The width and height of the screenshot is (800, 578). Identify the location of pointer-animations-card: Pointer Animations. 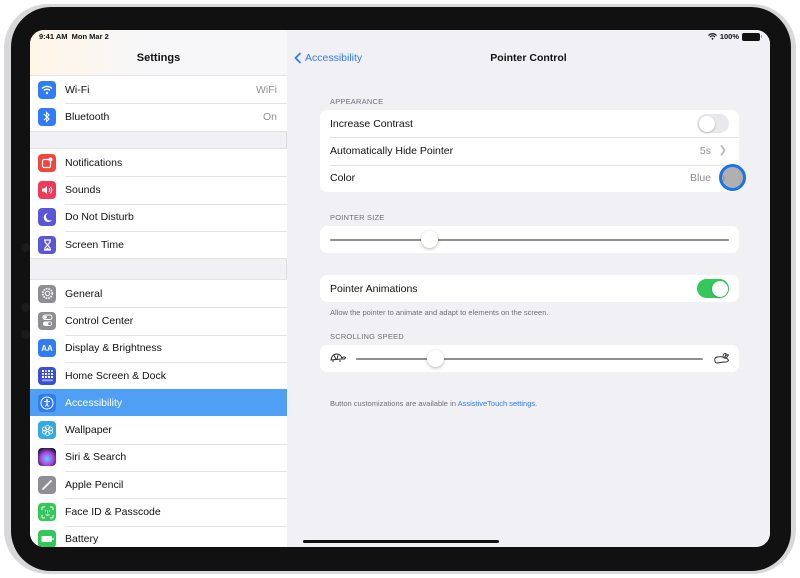
(529, 289).